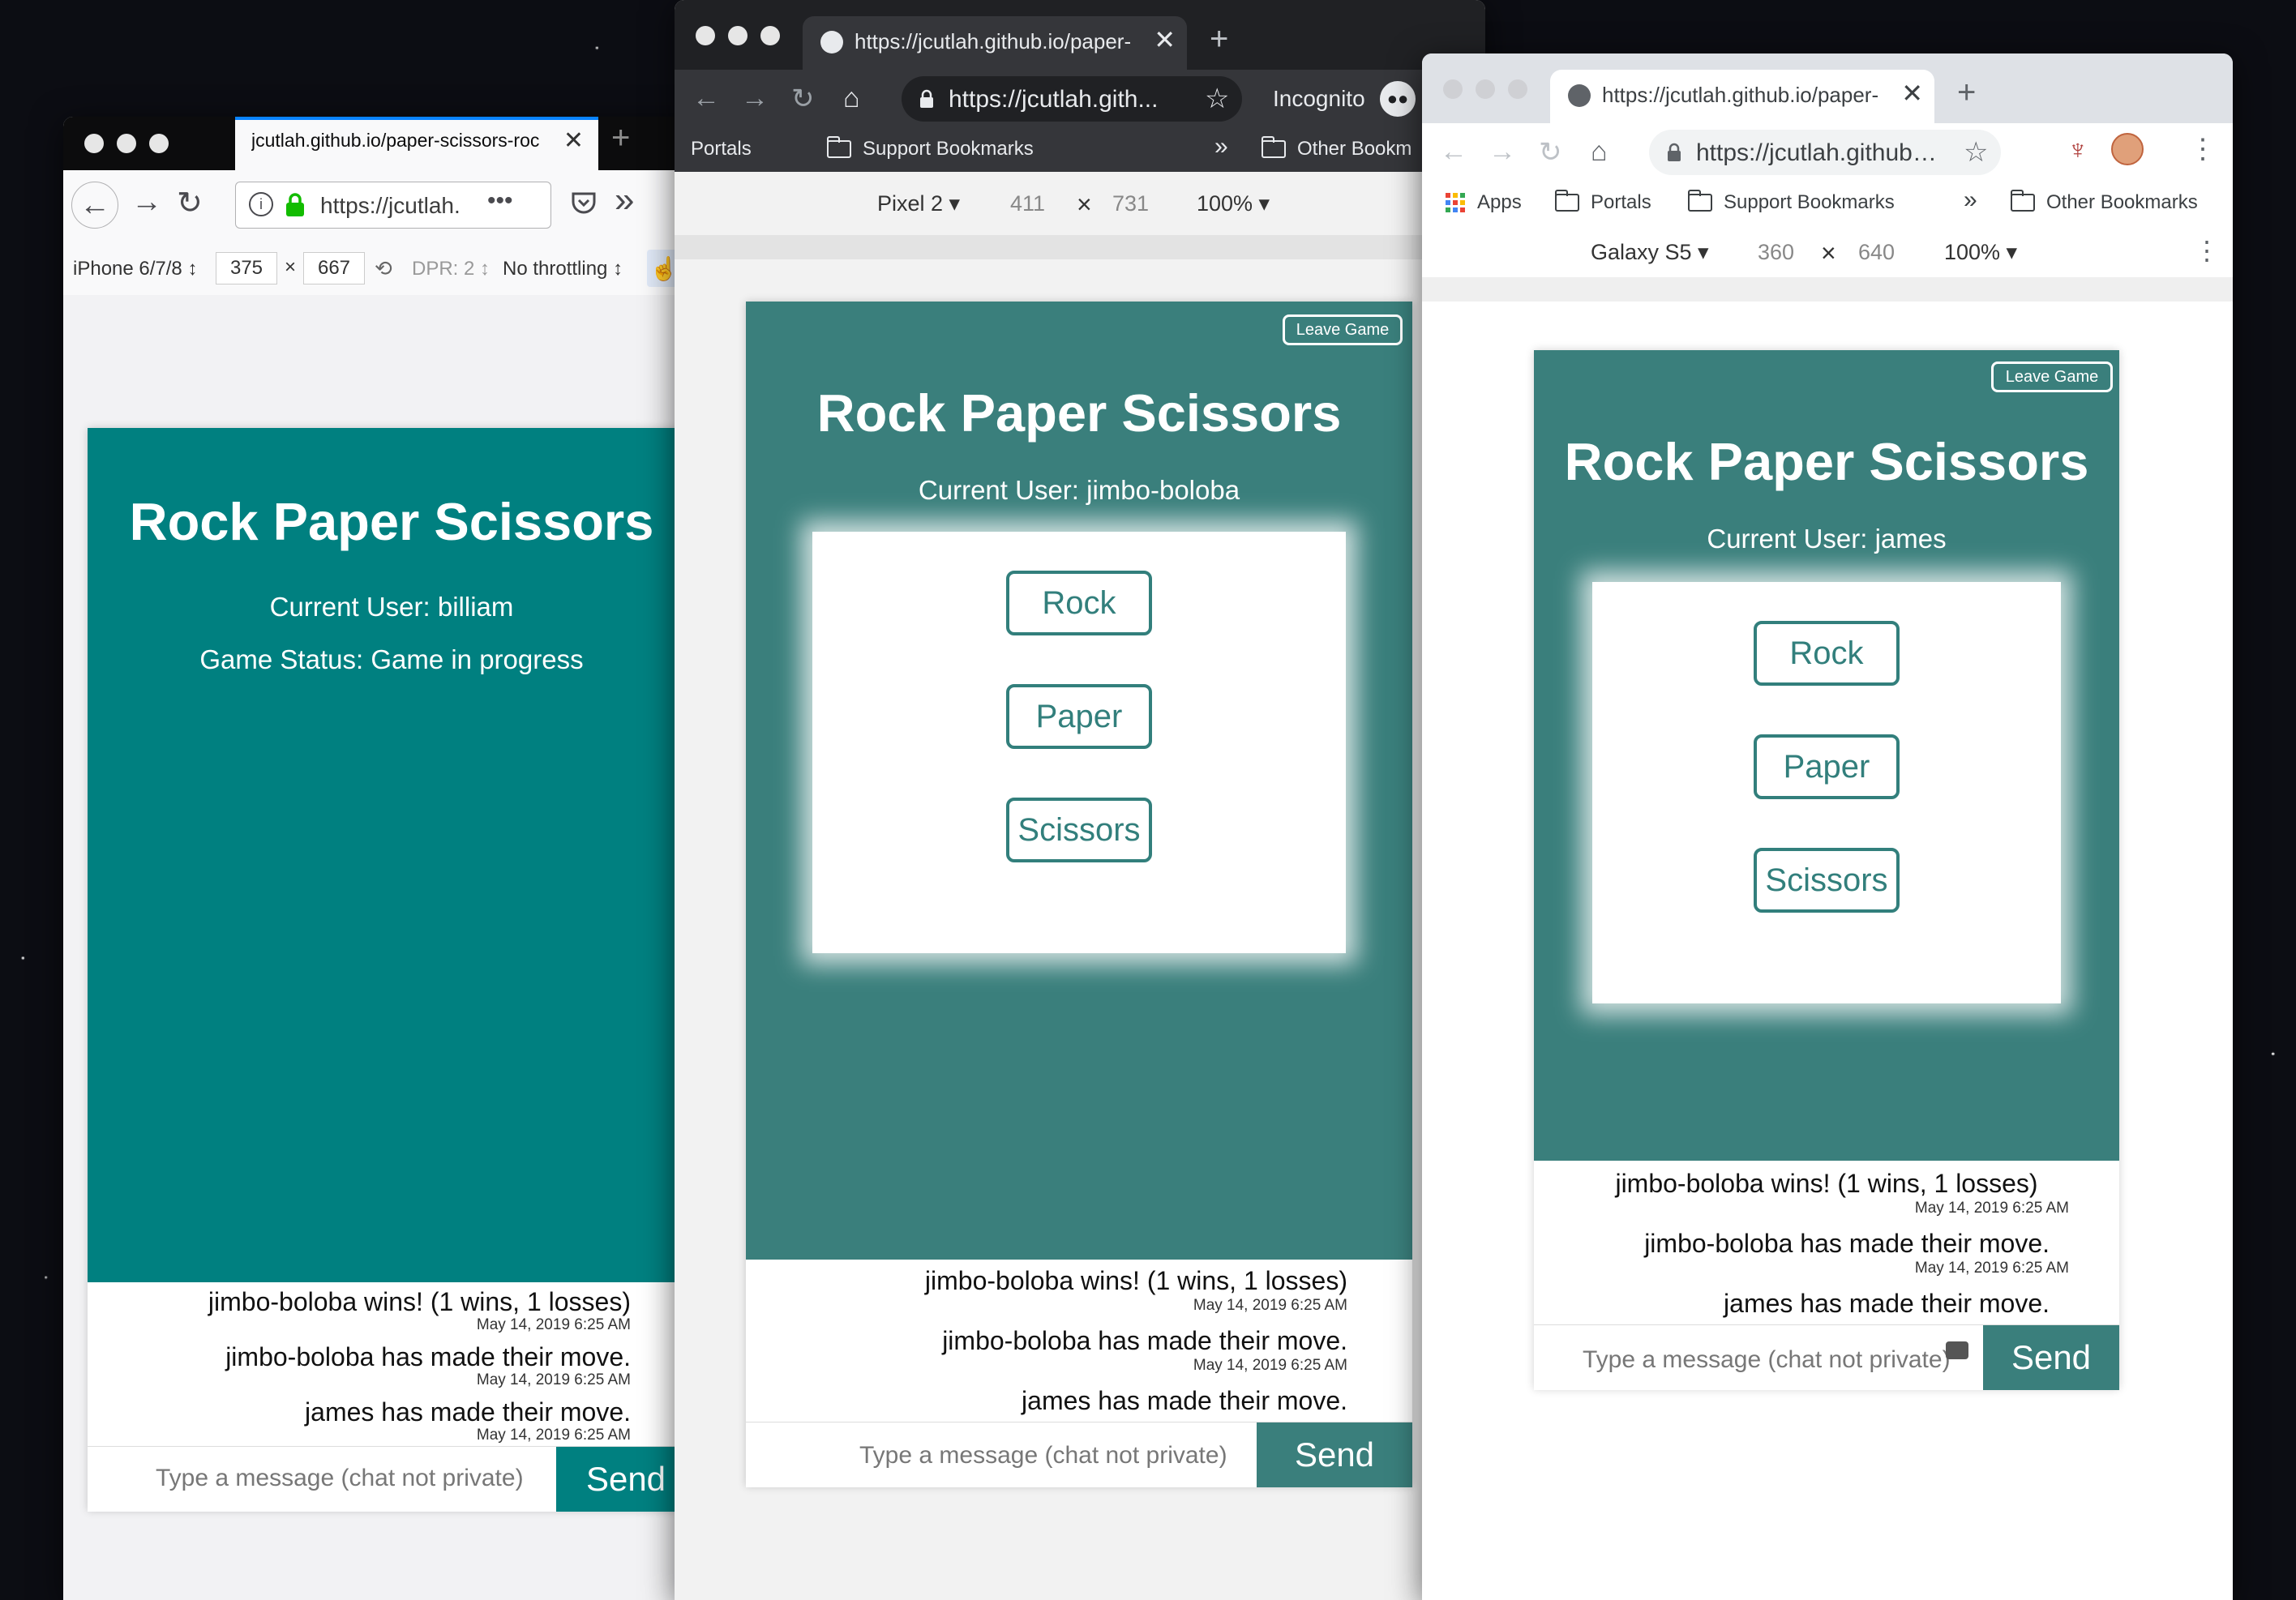 Image resolution: width=2296 pixels, height=1600 pixels. I want to click on page-actions-icon: •••, so click(500, 201).